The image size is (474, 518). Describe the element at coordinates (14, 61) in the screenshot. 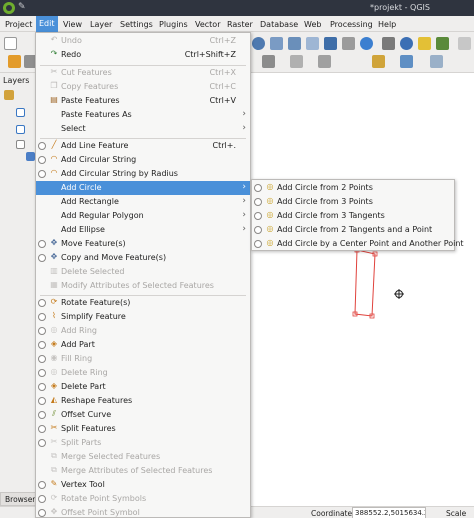

I see `style-icon` at that location.